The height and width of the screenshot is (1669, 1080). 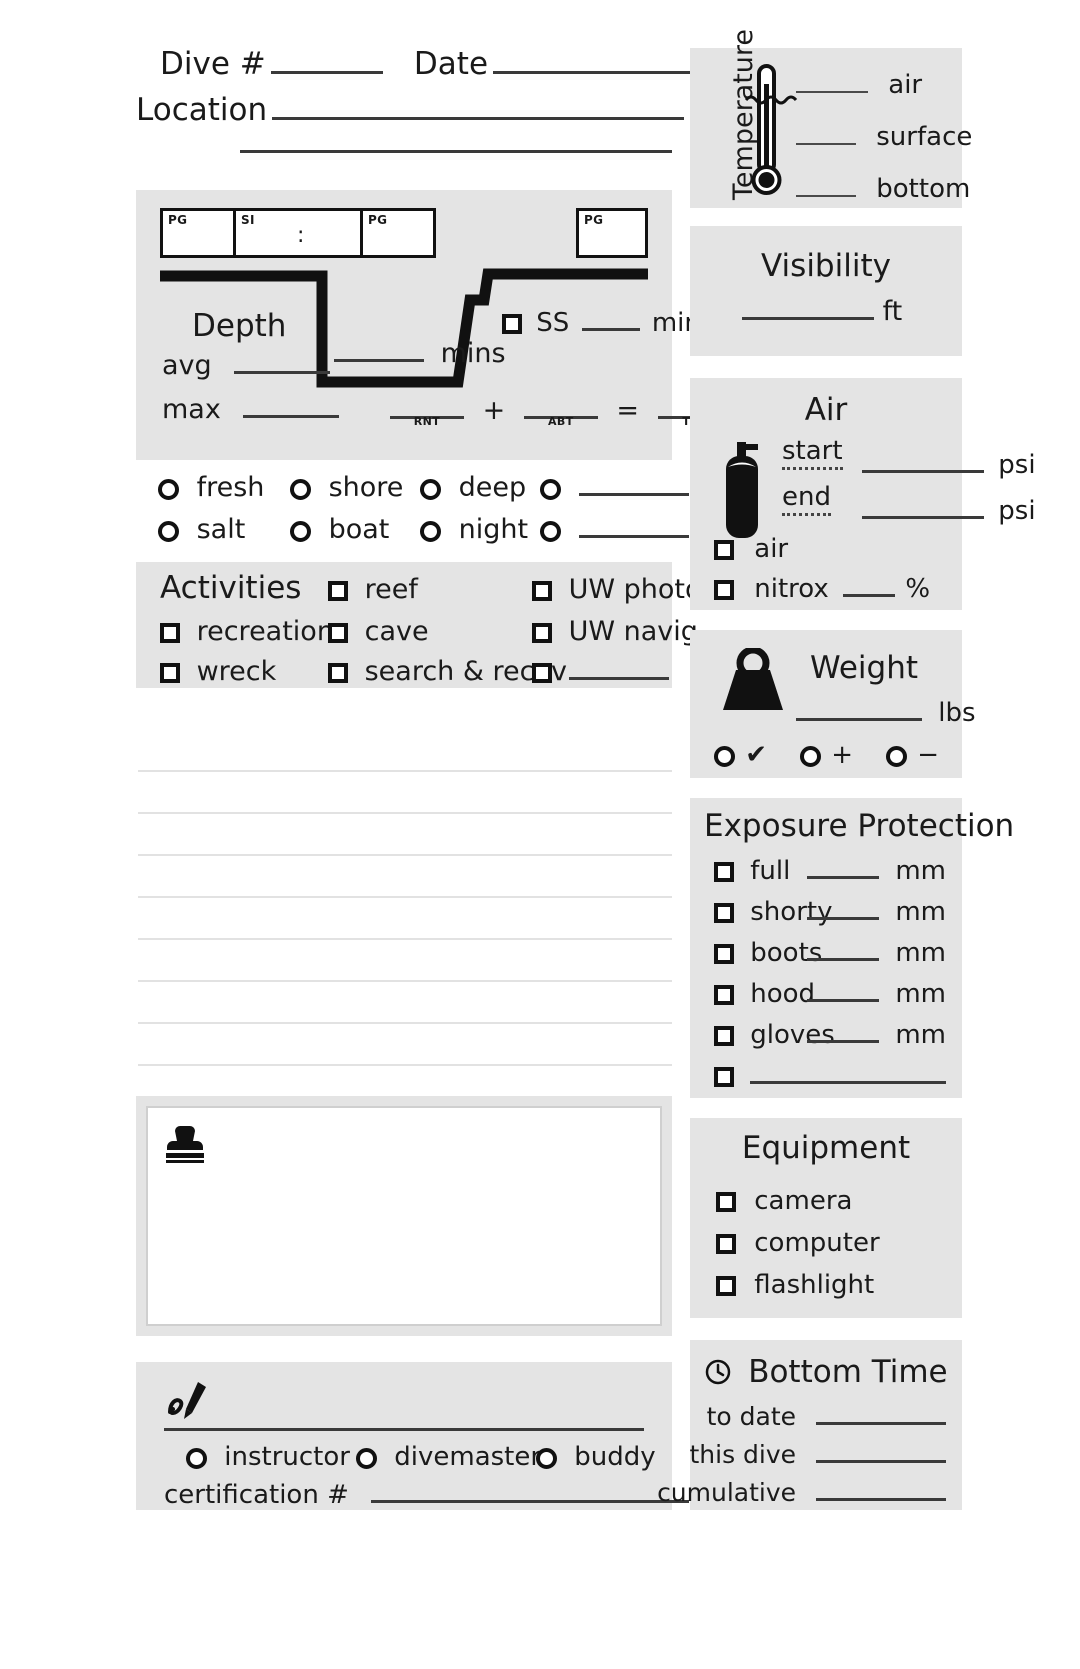 I want to click on checkbox-boots-icon, so click(x=724, y=954).